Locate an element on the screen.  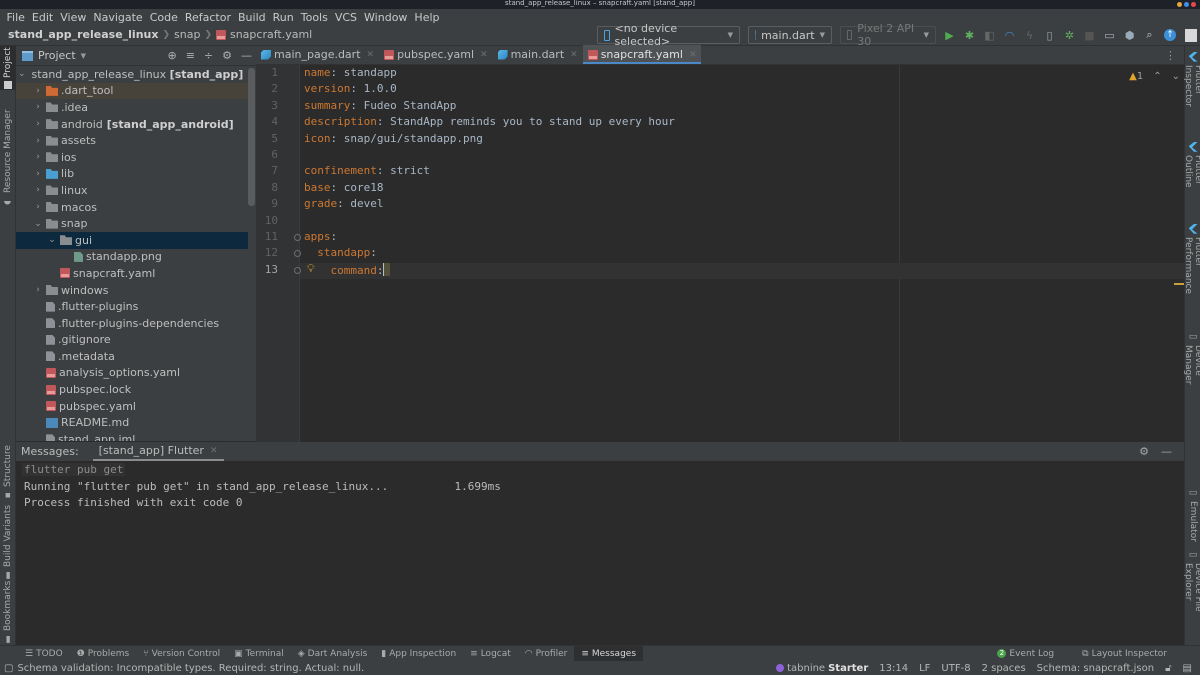
menu-help: Help is located at coordinates (427, 17).